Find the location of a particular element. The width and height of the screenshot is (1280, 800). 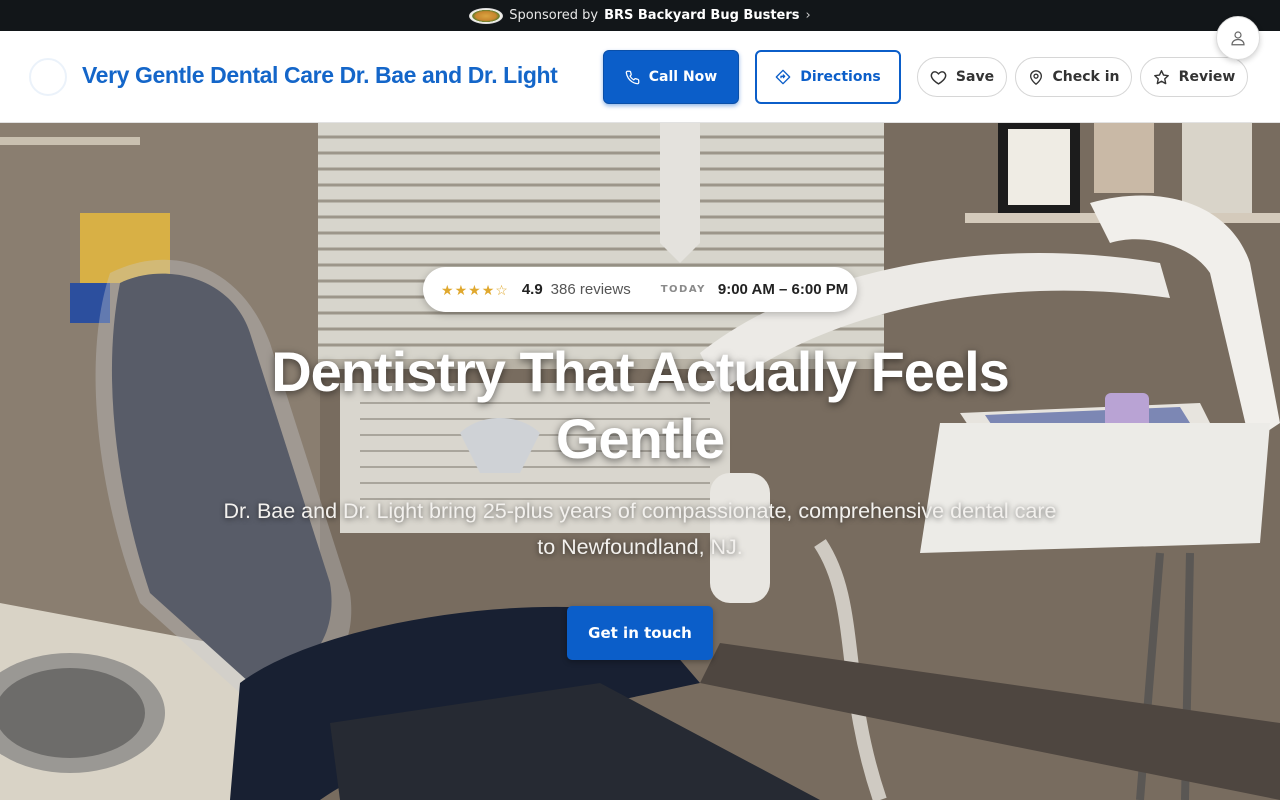

review-count-link: 386 reviews is located at coordinates (591, 289).